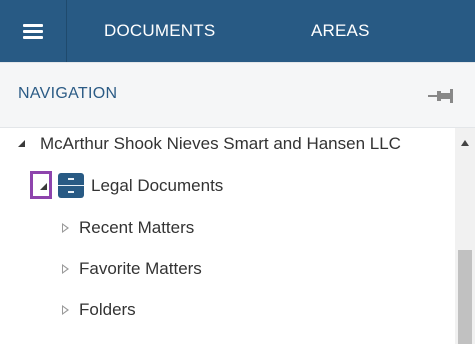 This screenshot has width=475, height=344. I want to click on hamburger-menu-icon, so click(33, 31).